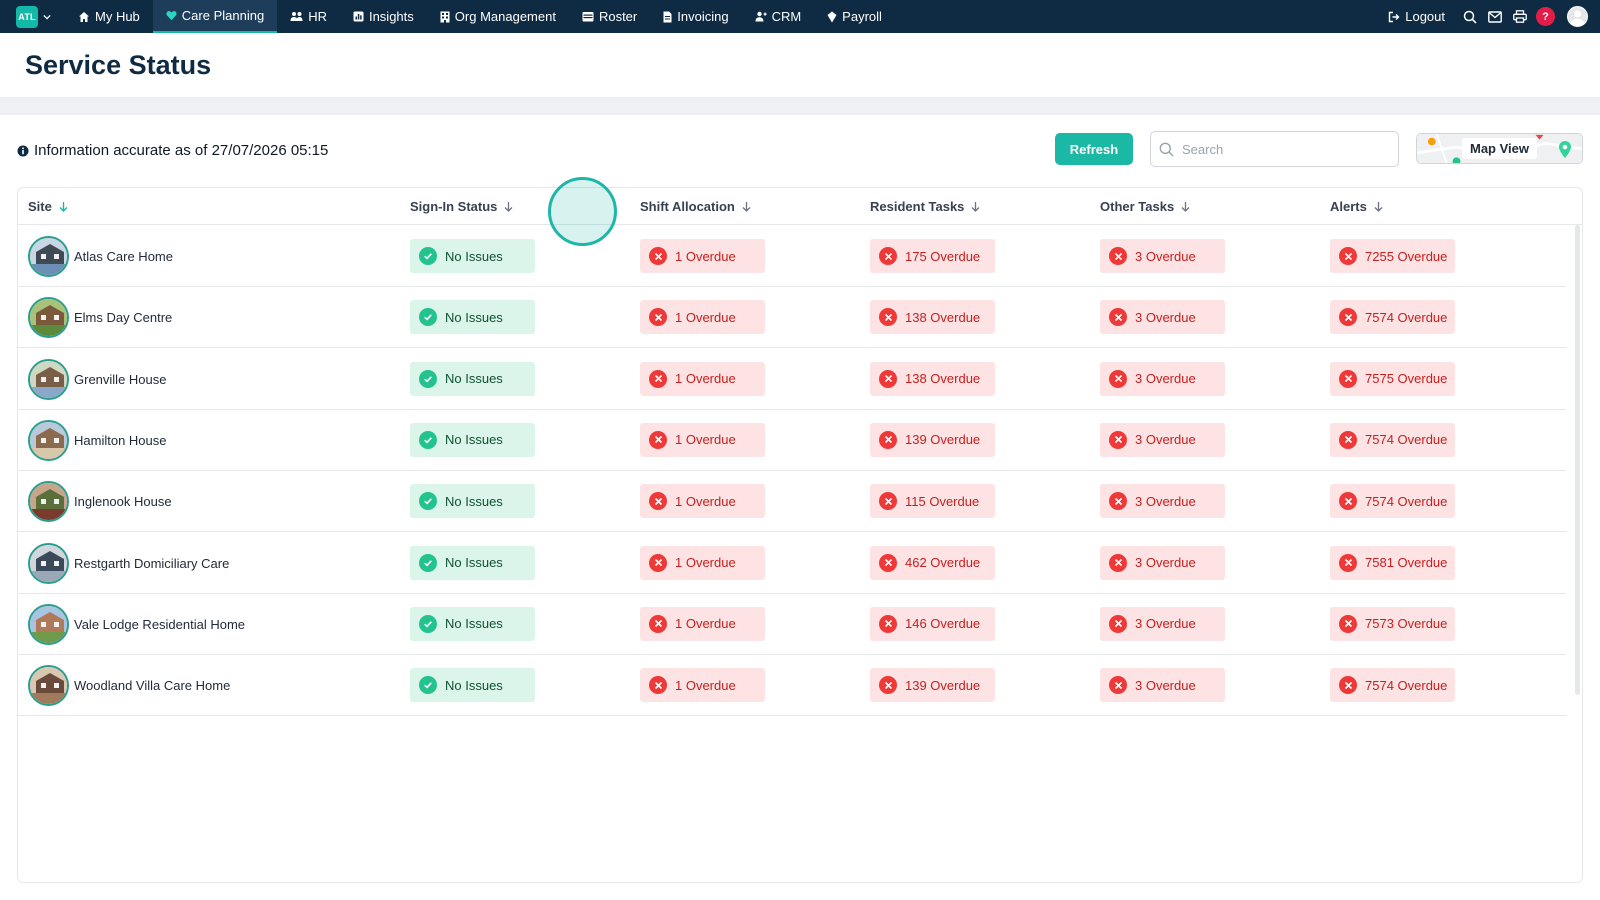 The width and height of the screenshot is (1600, 900). I want to click on avatar, so click(1577, 16).